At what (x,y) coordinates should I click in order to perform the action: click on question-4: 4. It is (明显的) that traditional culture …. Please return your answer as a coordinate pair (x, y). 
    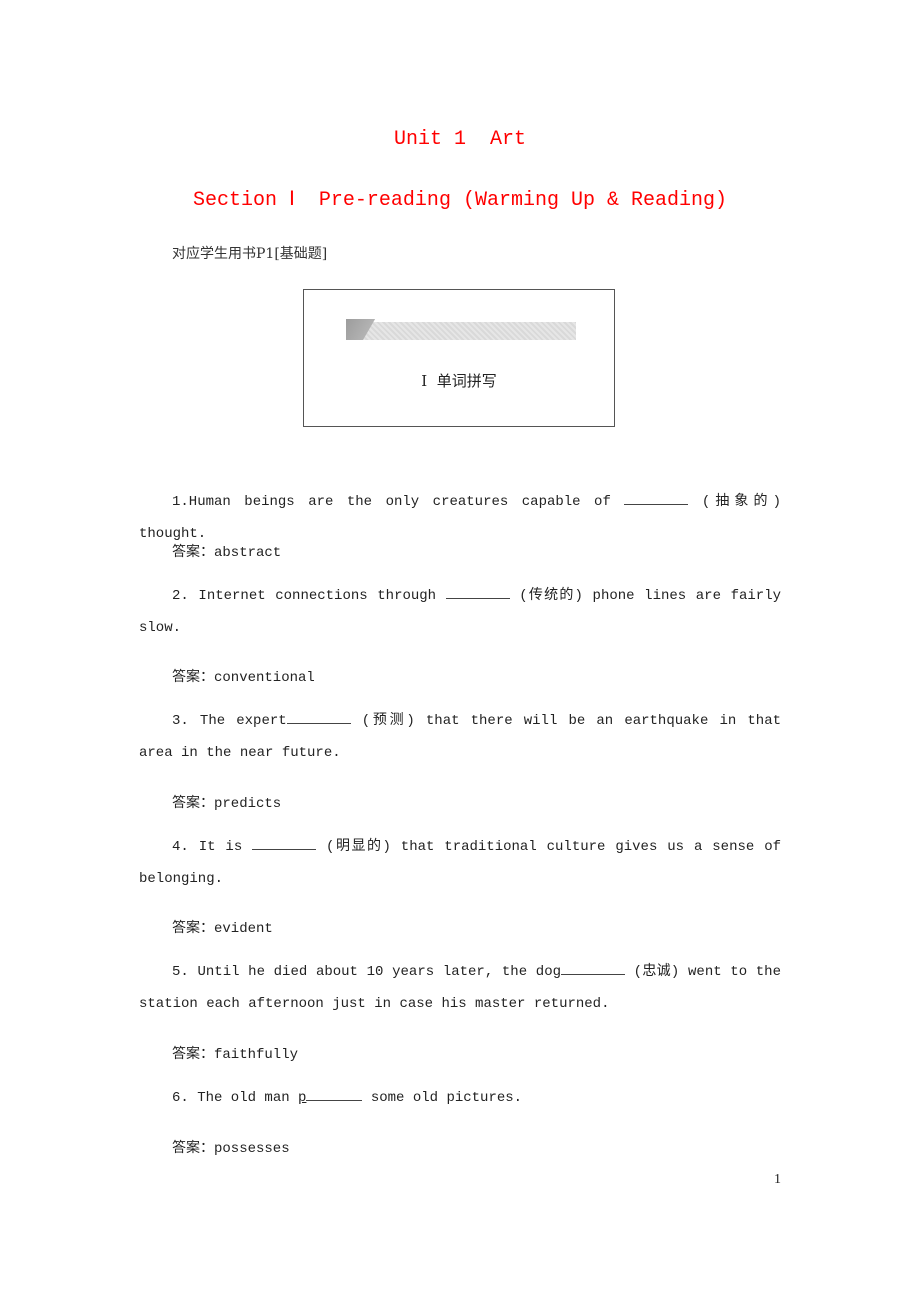
    Looking at the image, I should click on (460, 863).